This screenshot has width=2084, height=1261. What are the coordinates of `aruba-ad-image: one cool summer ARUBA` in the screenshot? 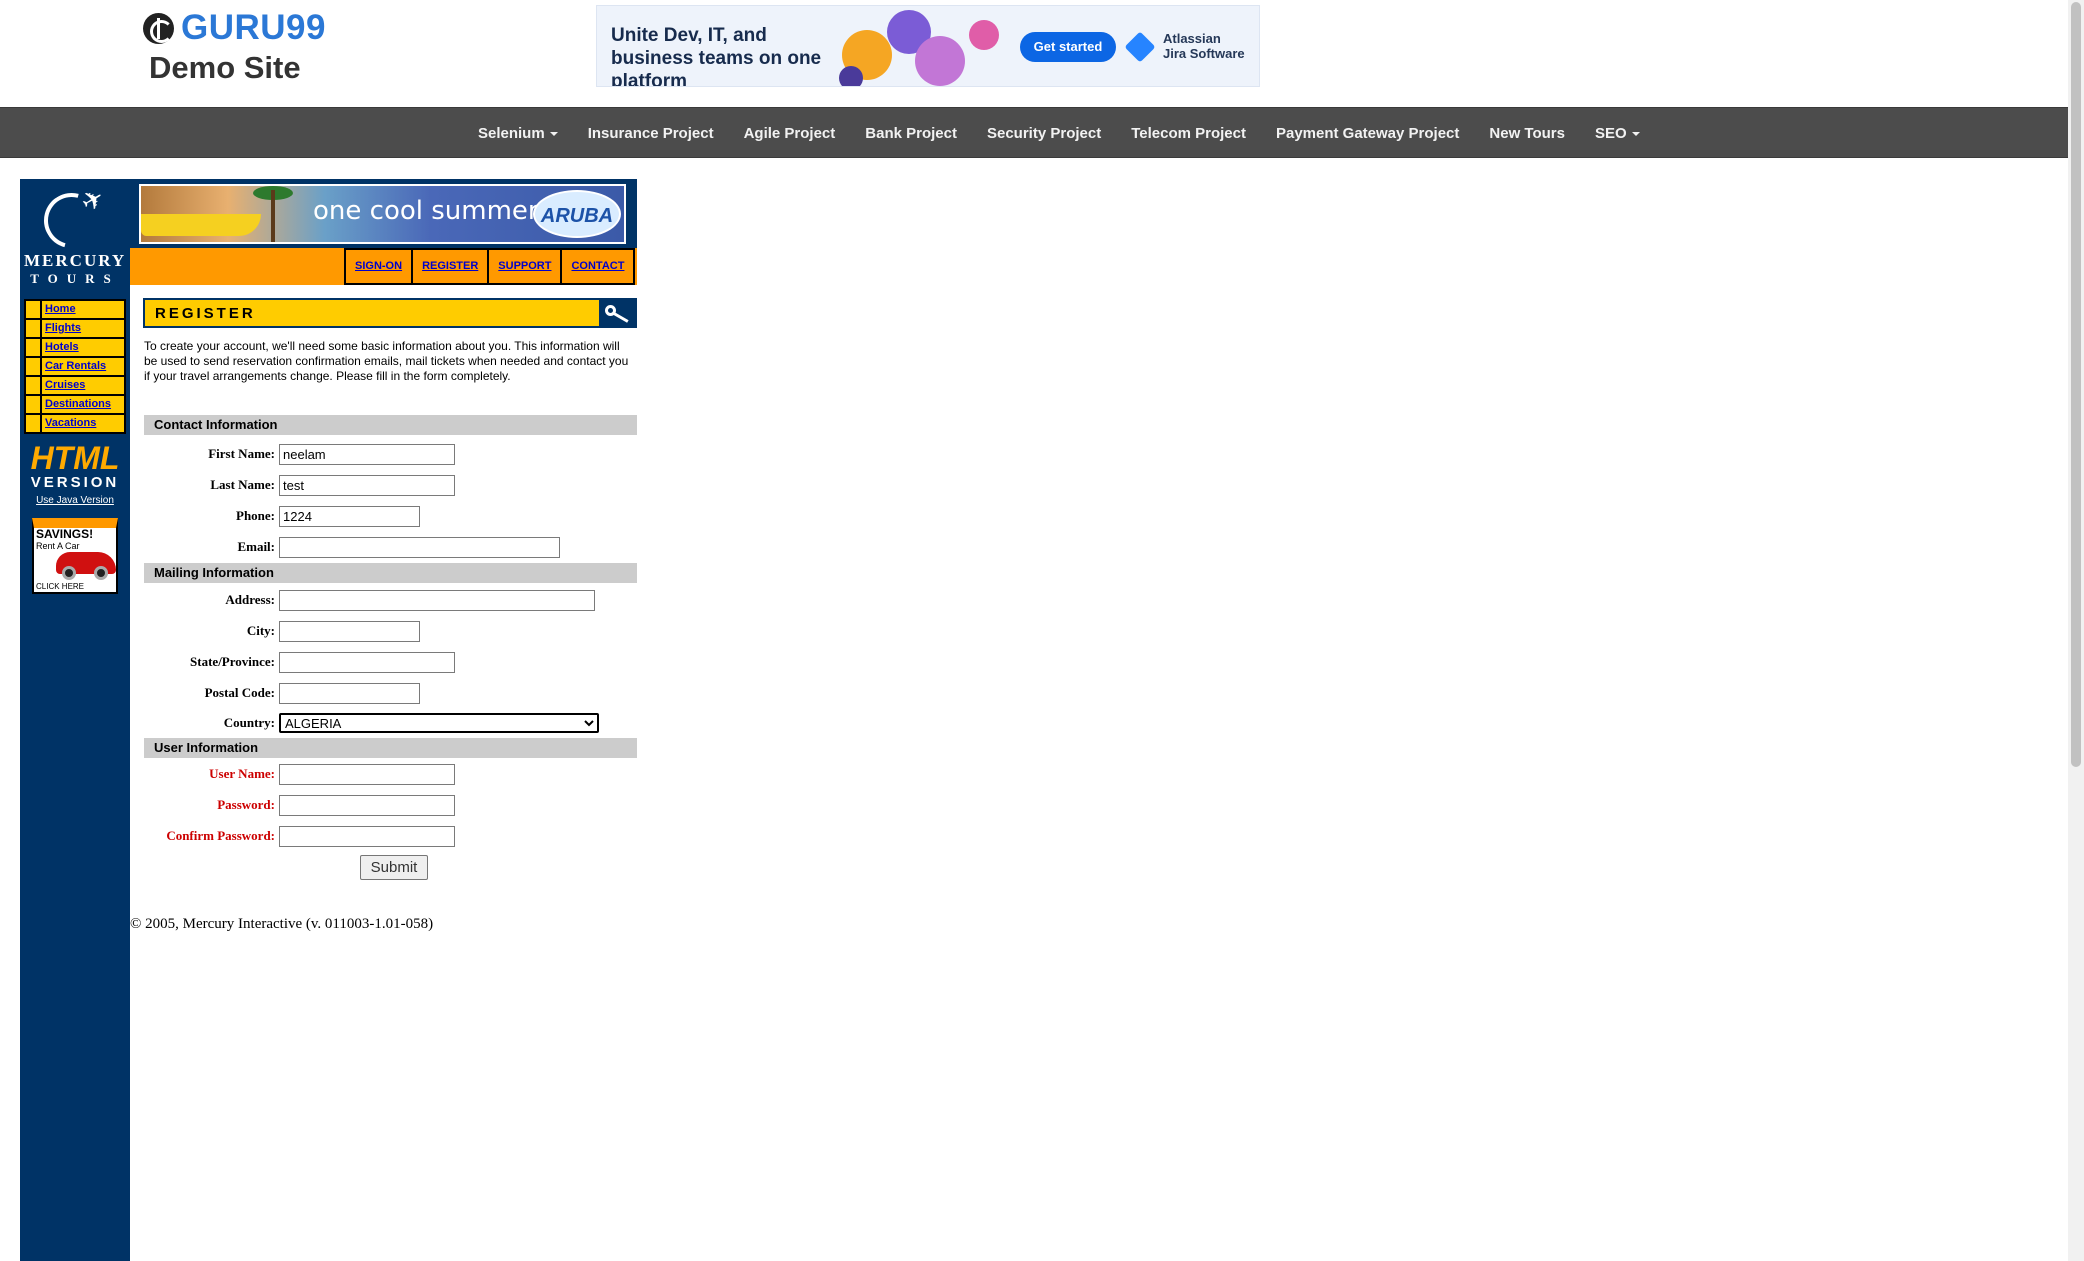 It's located at (382, 214).